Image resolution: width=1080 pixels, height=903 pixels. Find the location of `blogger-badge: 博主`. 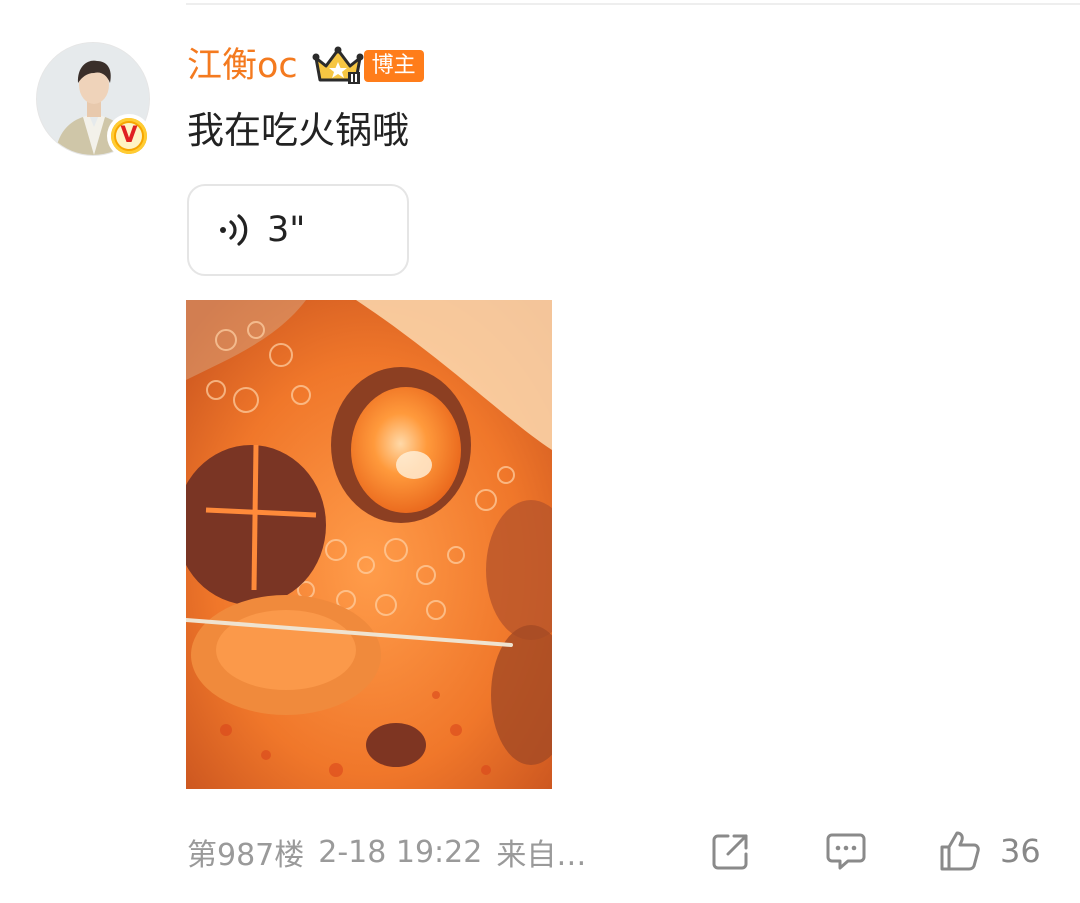

blogger-badge: 博主 is located at coordinates (393, 66).